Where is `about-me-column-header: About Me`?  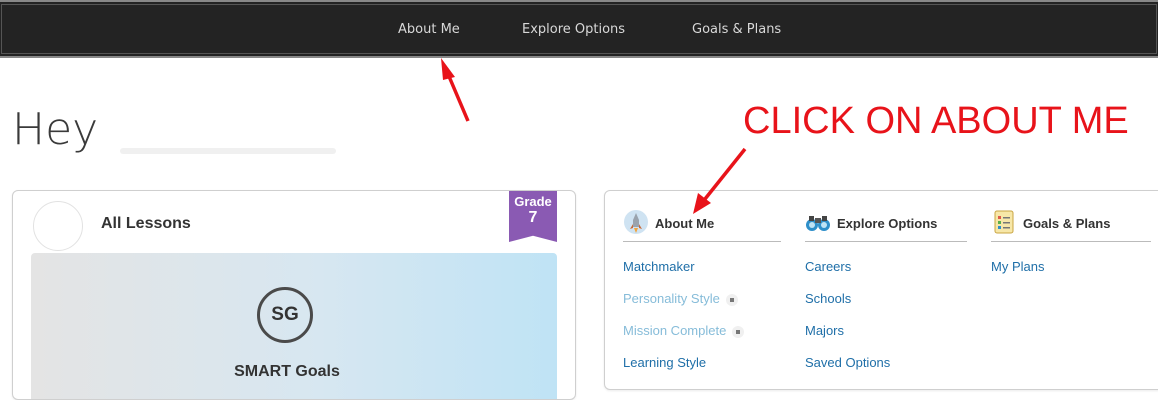
about-me-column-header: About Me is located at coordinates (702, 225).